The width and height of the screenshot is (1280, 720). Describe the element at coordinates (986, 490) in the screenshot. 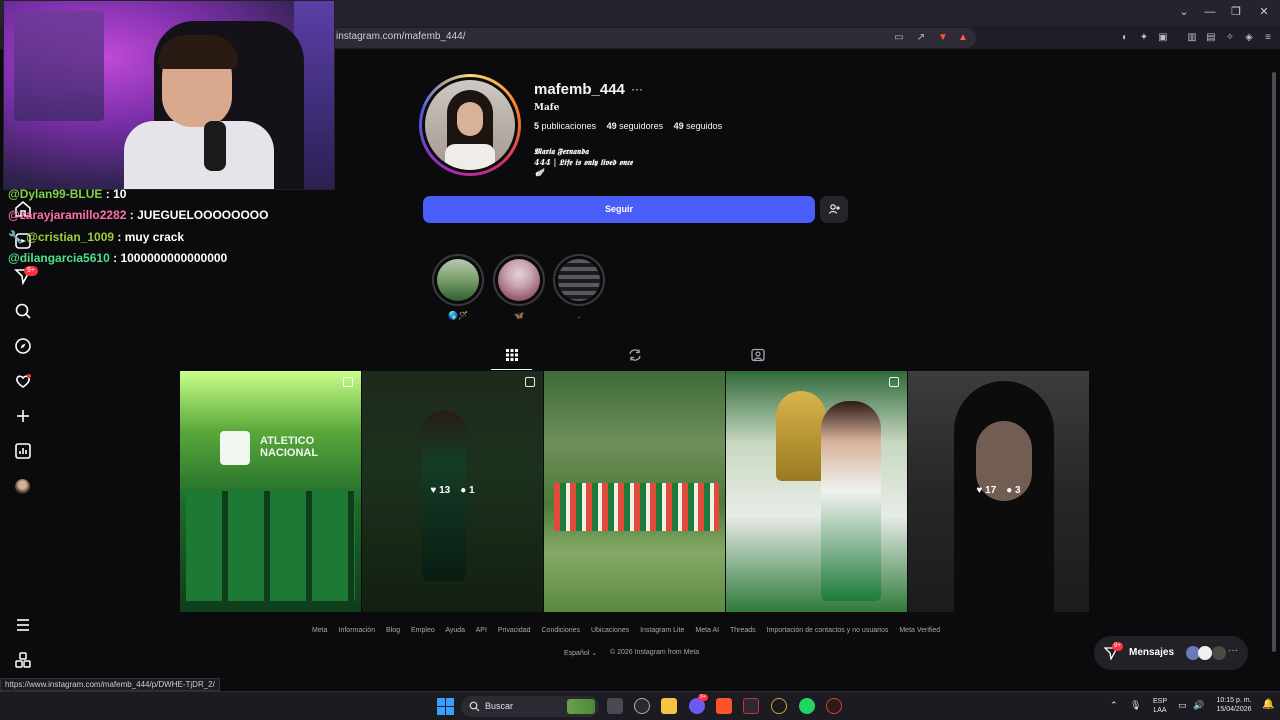

I see `likes-count: ♥ 17` at that location.